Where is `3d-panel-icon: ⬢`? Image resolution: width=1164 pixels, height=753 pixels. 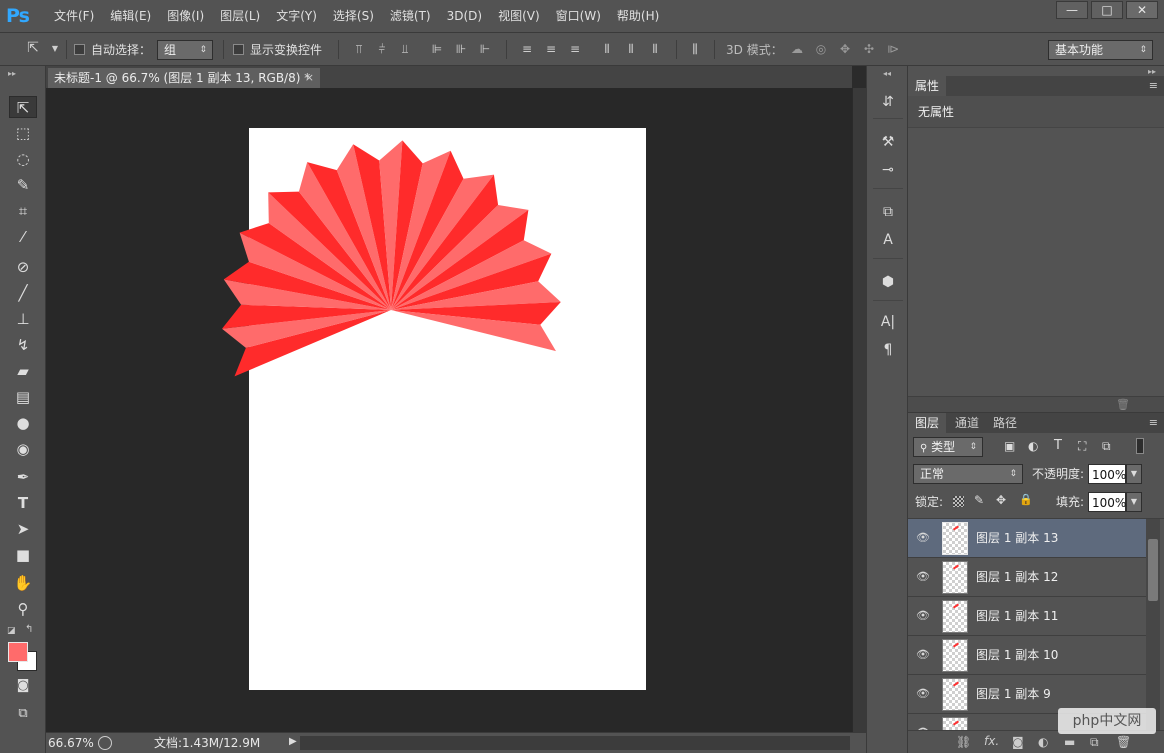 3d-panel-icon: ⬢ is located at coordinates (888, 282).